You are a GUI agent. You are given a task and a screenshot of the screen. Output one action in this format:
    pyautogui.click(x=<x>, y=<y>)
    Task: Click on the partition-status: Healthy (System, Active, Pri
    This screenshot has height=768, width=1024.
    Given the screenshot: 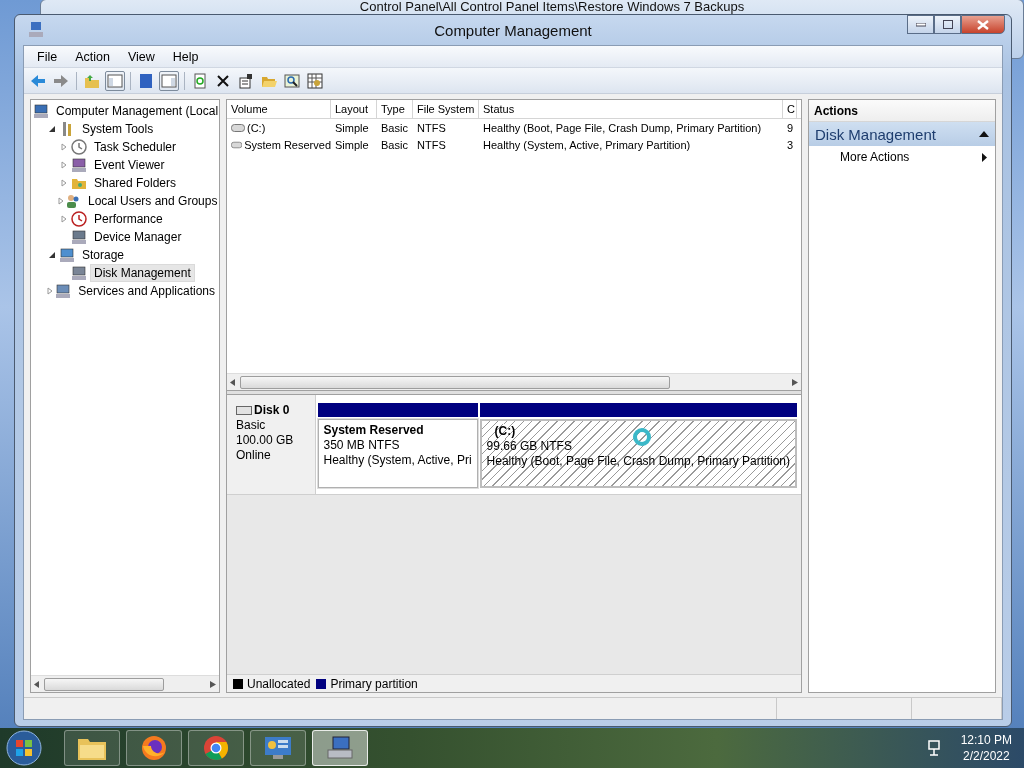 What is the action you would take?
    pyautogui.click(x=397, y=460)
    